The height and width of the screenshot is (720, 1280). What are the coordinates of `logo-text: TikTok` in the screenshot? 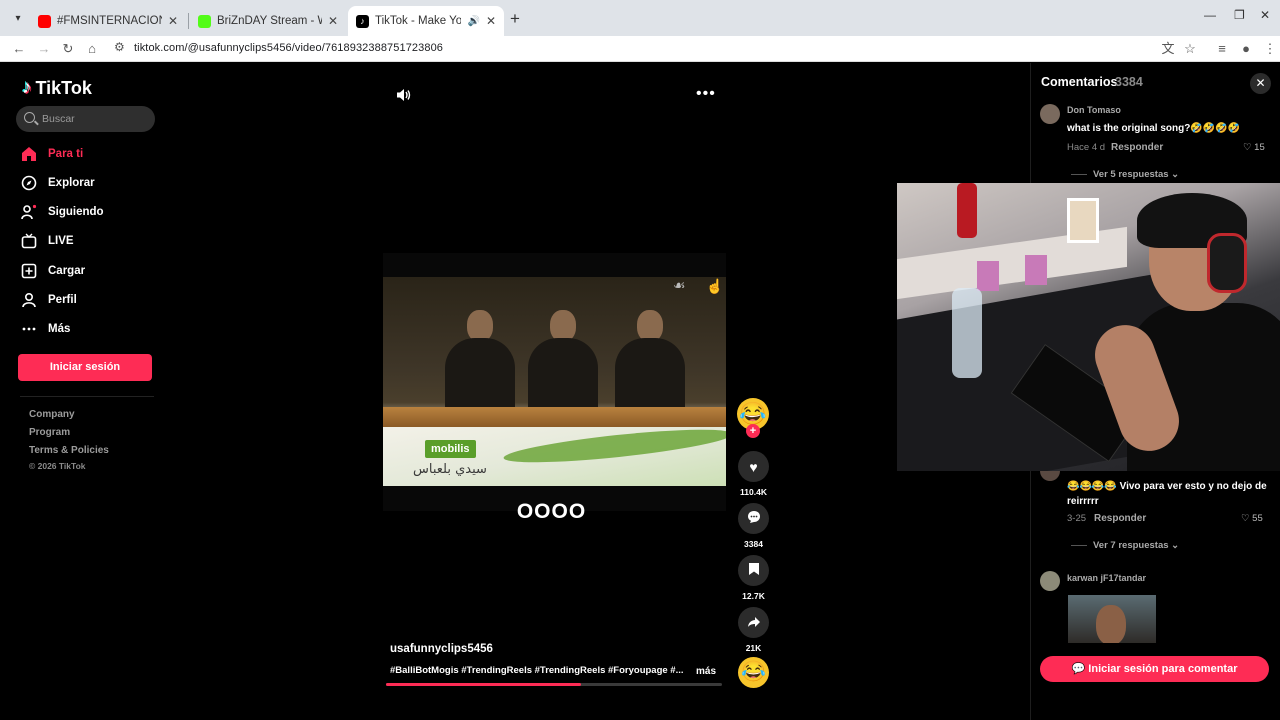 It's located at (63, 87).